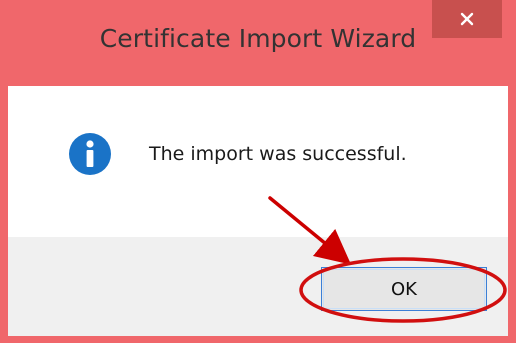 The image size is (516, 343). Describe the element at coordinates (90, 154) in the screenshot. I see `info-icon` at that location.